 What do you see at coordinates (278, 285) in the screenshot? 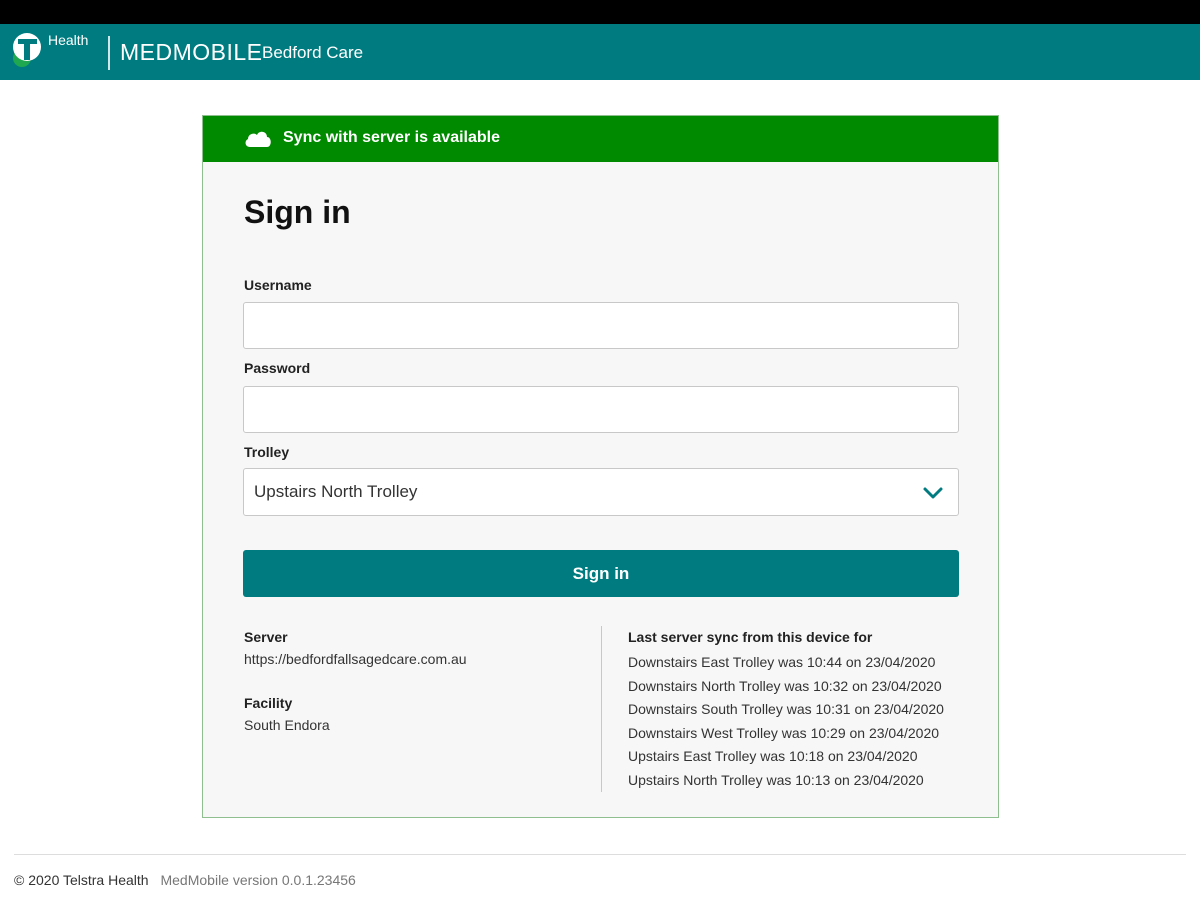
I see `username-label: Username` at bounding box center [278, 285].